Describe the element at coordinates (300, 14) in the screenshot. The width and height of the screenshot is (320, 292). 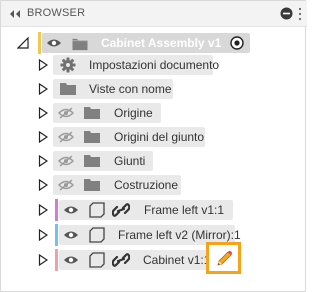
I see `panel-grip-icon` at that location.